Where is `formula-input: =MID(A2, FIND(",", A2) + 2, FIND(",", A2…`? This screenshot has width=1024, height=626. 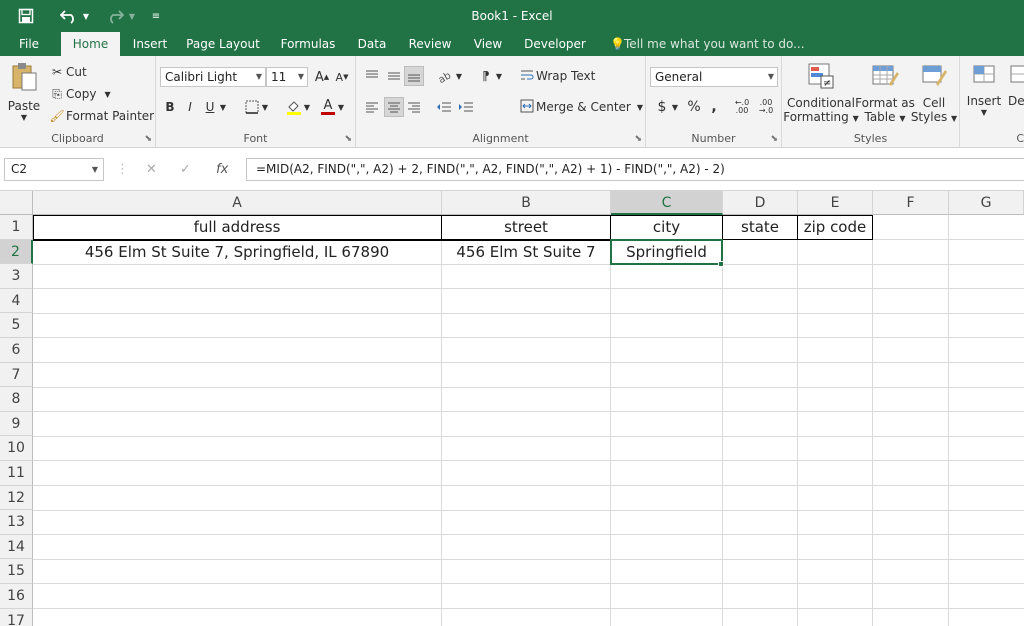
formula-input: =MID(A2, FIND(",", A2) + 2, FIND(",", A2… is located at coordinates (635, 169).